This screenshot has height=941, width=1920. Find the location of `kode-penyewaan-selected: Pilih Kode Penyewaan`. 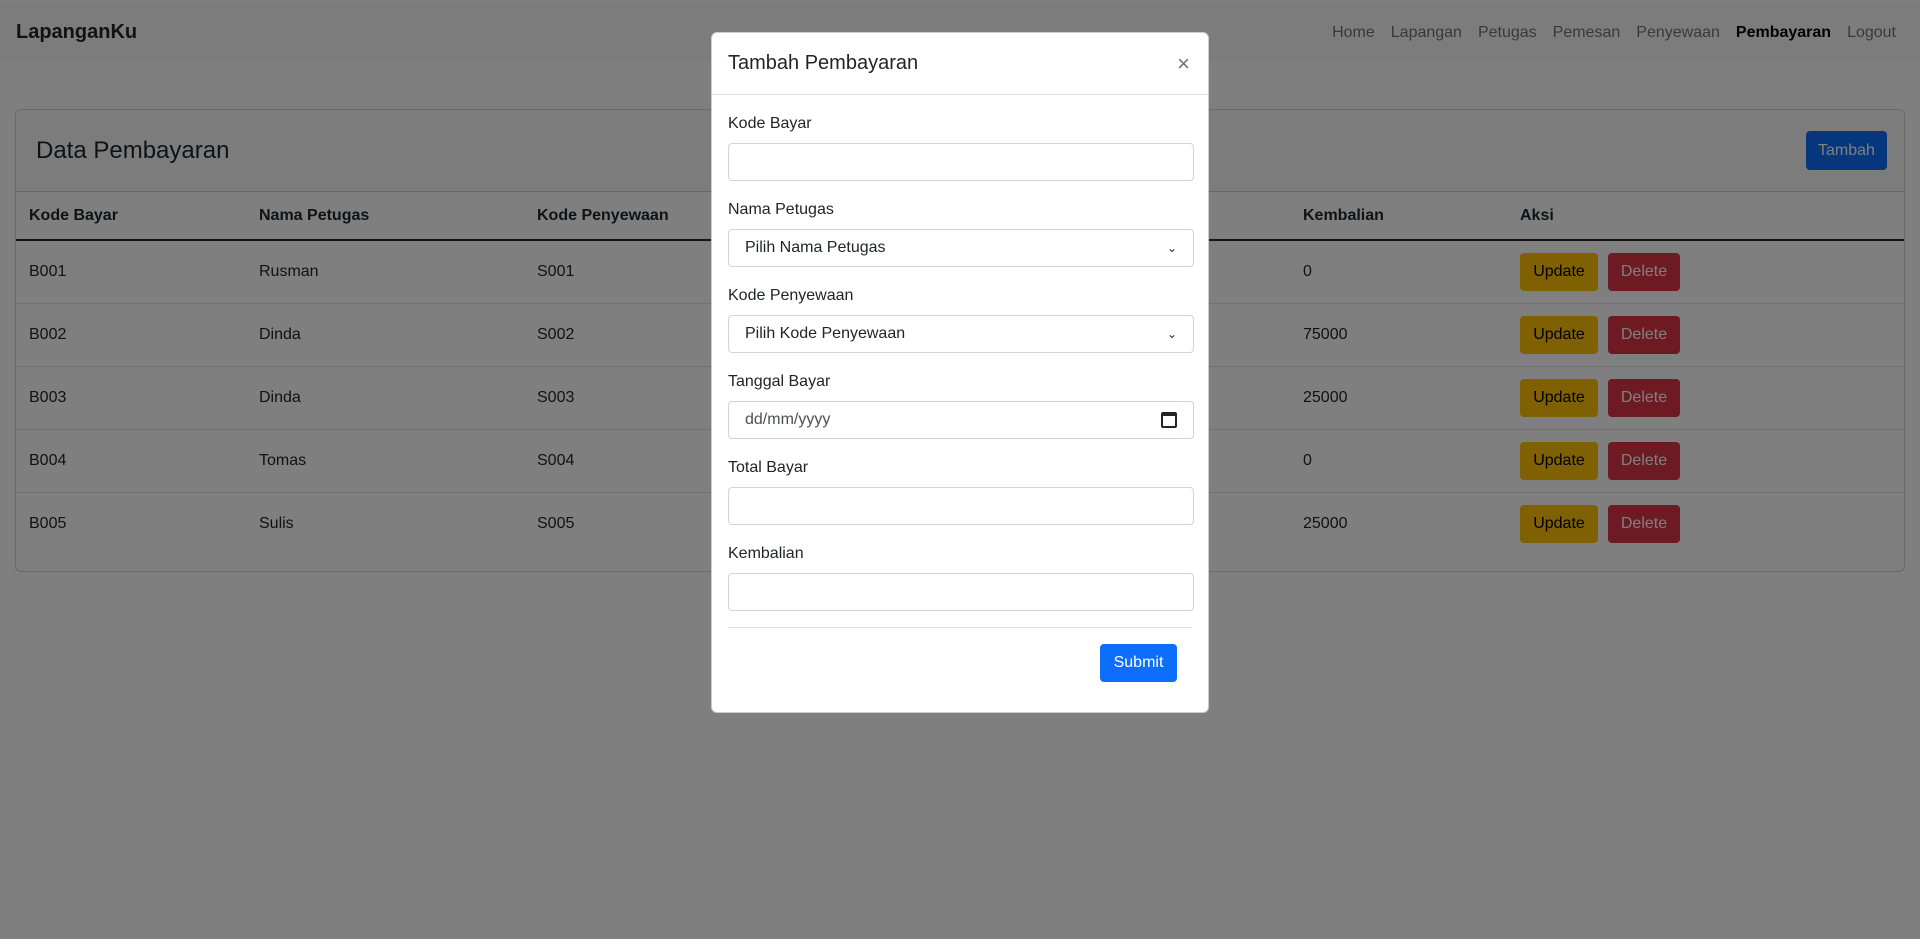

kode-penyewaan-selected: Pilih Kode Penyewaan is located at coordinates (825, 333).